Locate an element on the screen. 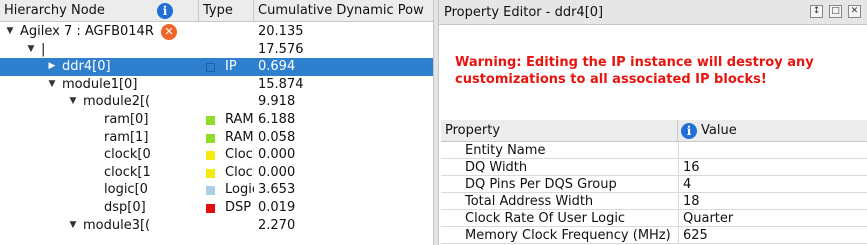 The height and width of the screenshot is (245, 867). tree-node-label: | is located at coordinates (43, 49).